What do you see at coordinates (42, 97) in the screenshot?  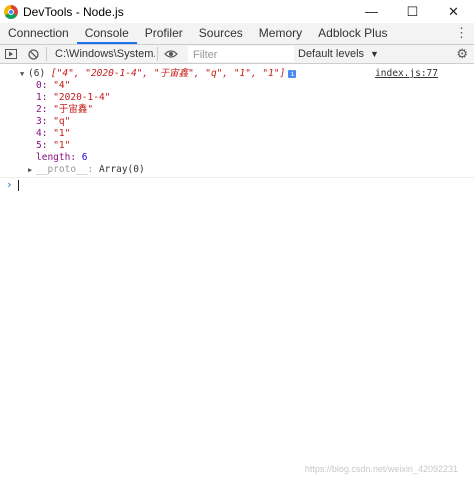 I see `entry-index: 1:` at bounding box center [42, 97].